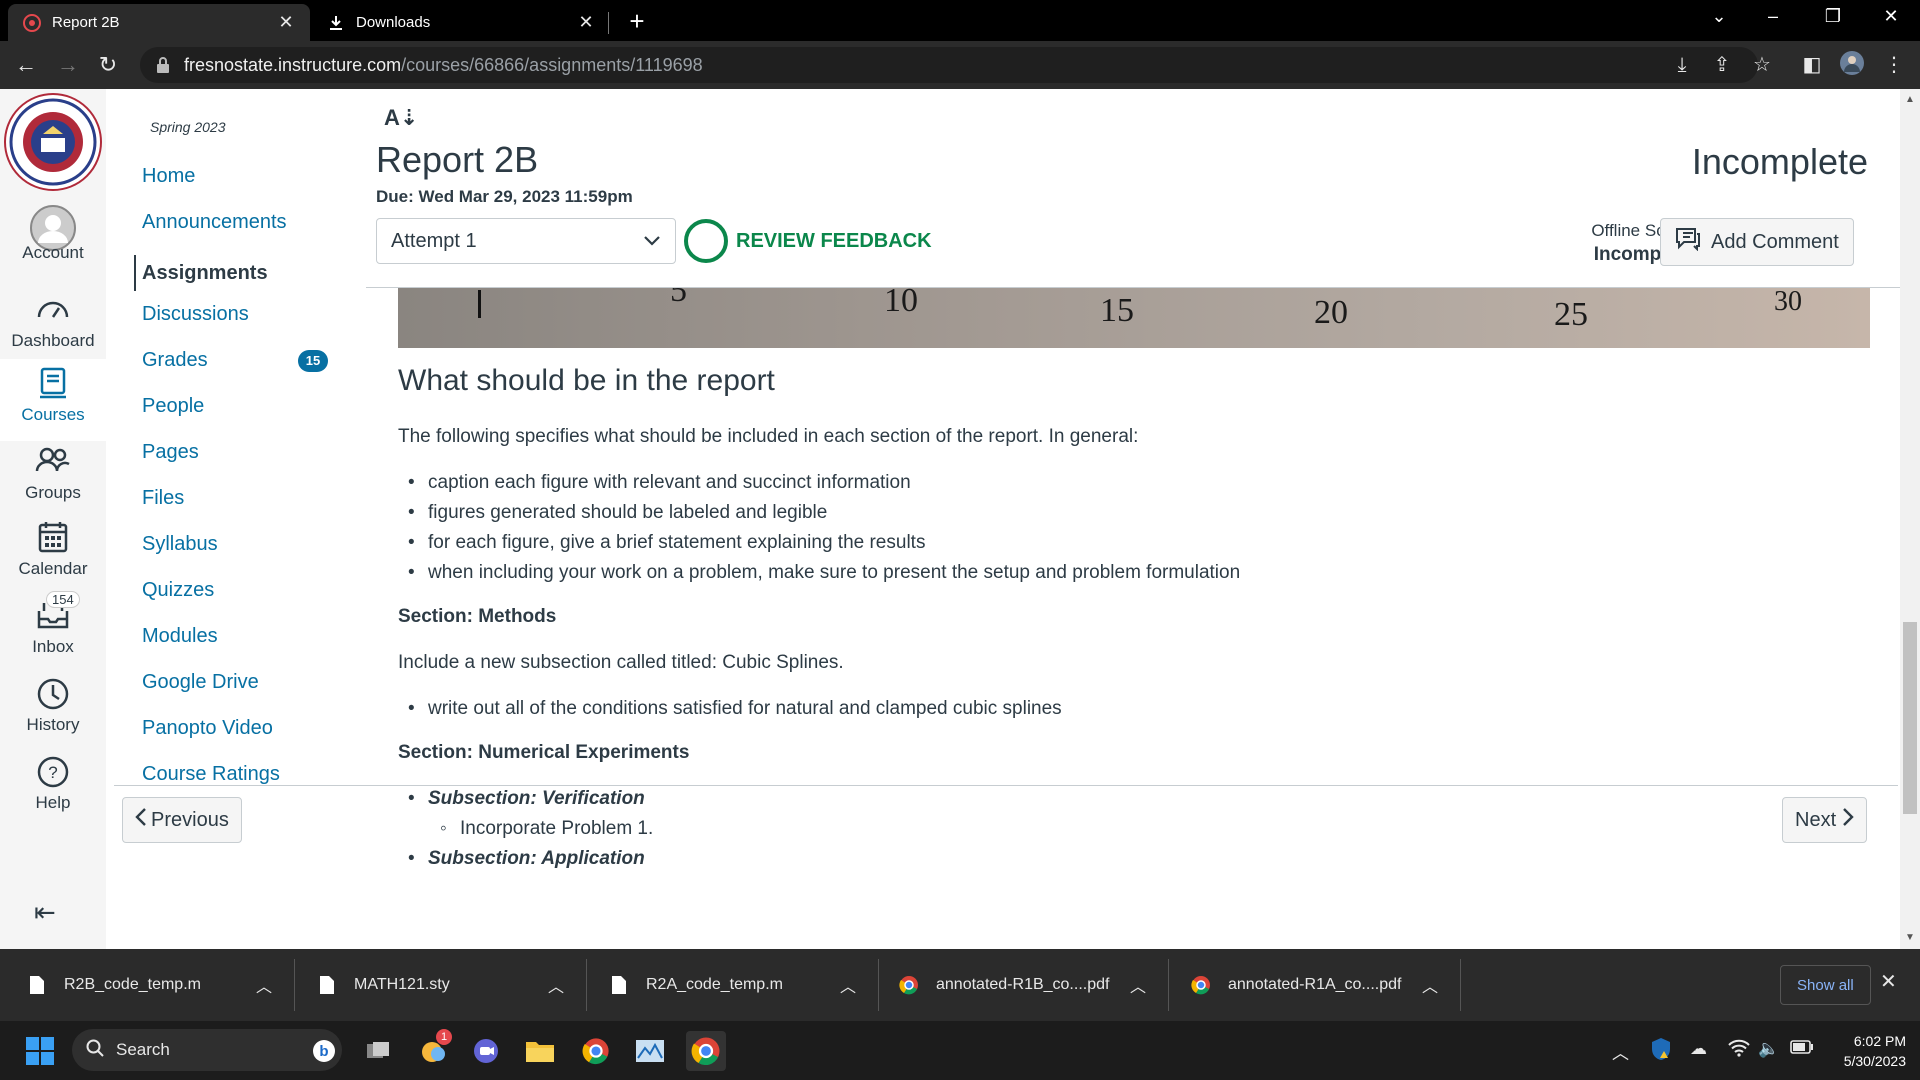  What do you see at coordinates (53, 234) in the screenshot?
I see `global-nav-account: Account` at bounding box center [53, 234].